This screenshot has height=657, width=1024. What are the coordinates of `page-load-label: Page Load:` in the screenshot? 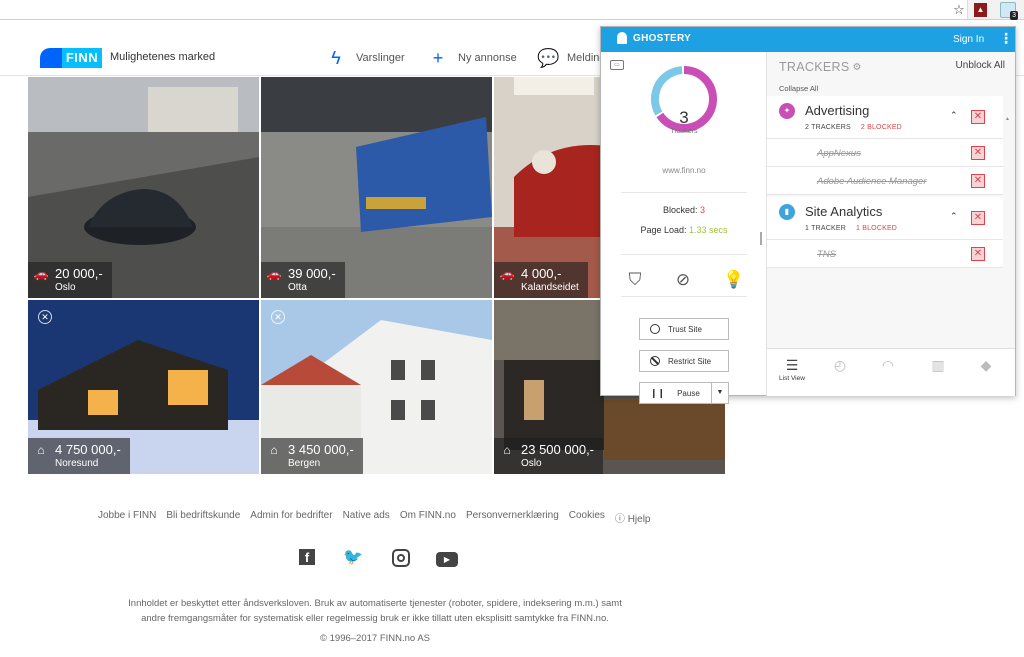 It's located at (663, 230).